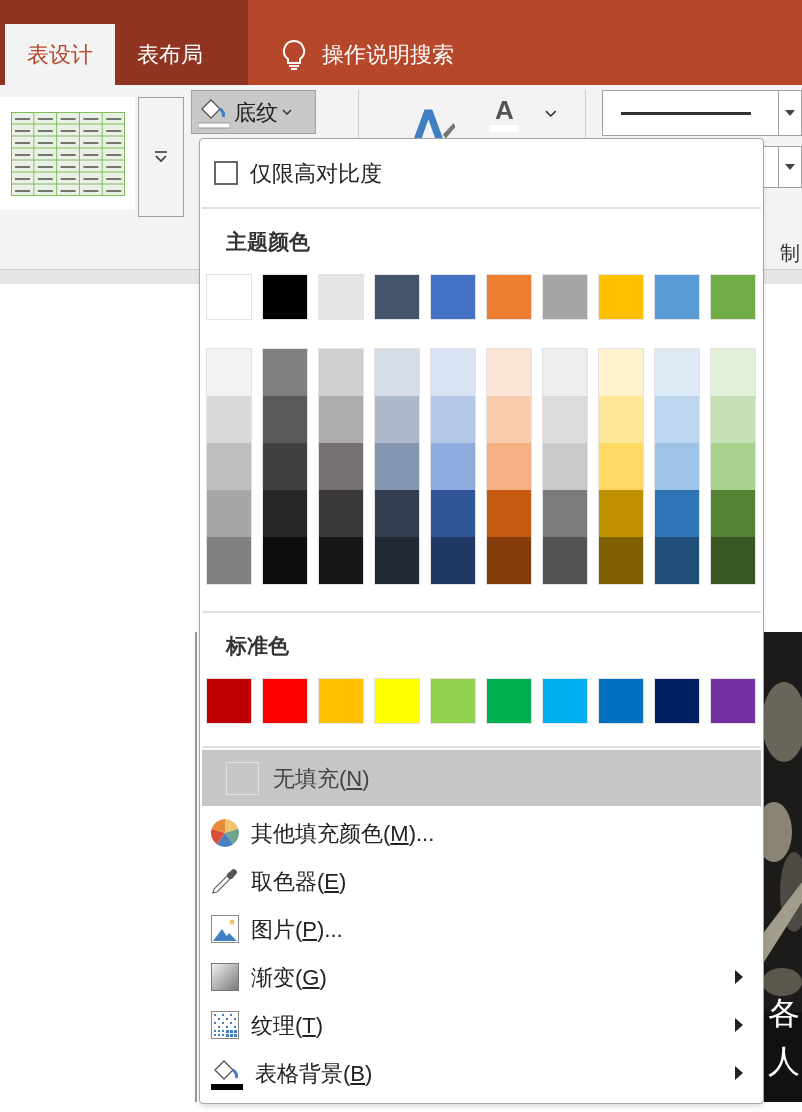 This screenshot has height=1112, width=802. Describe the element at coordinates (170, 54) in the screenshot. I see `ribbon-tab: 表布局` at that location.